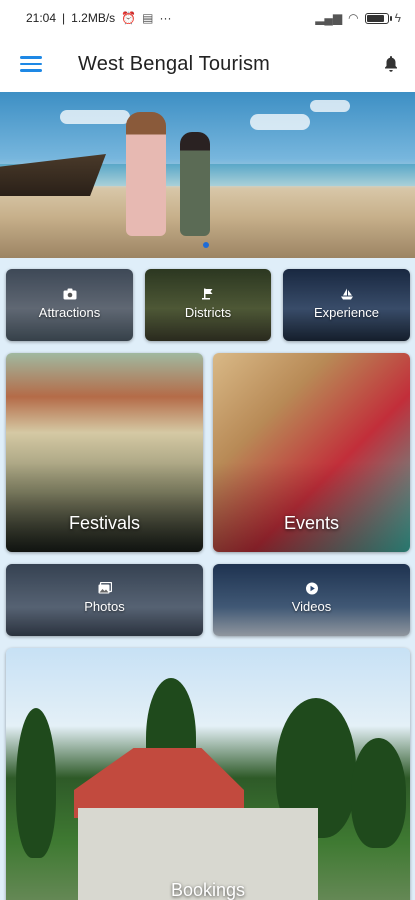 Image resolution: width=415 pixels, height=900 pixels. Describe the element at coordinates (378, 18) in the screenshot. I see `battery-icon` at that location.